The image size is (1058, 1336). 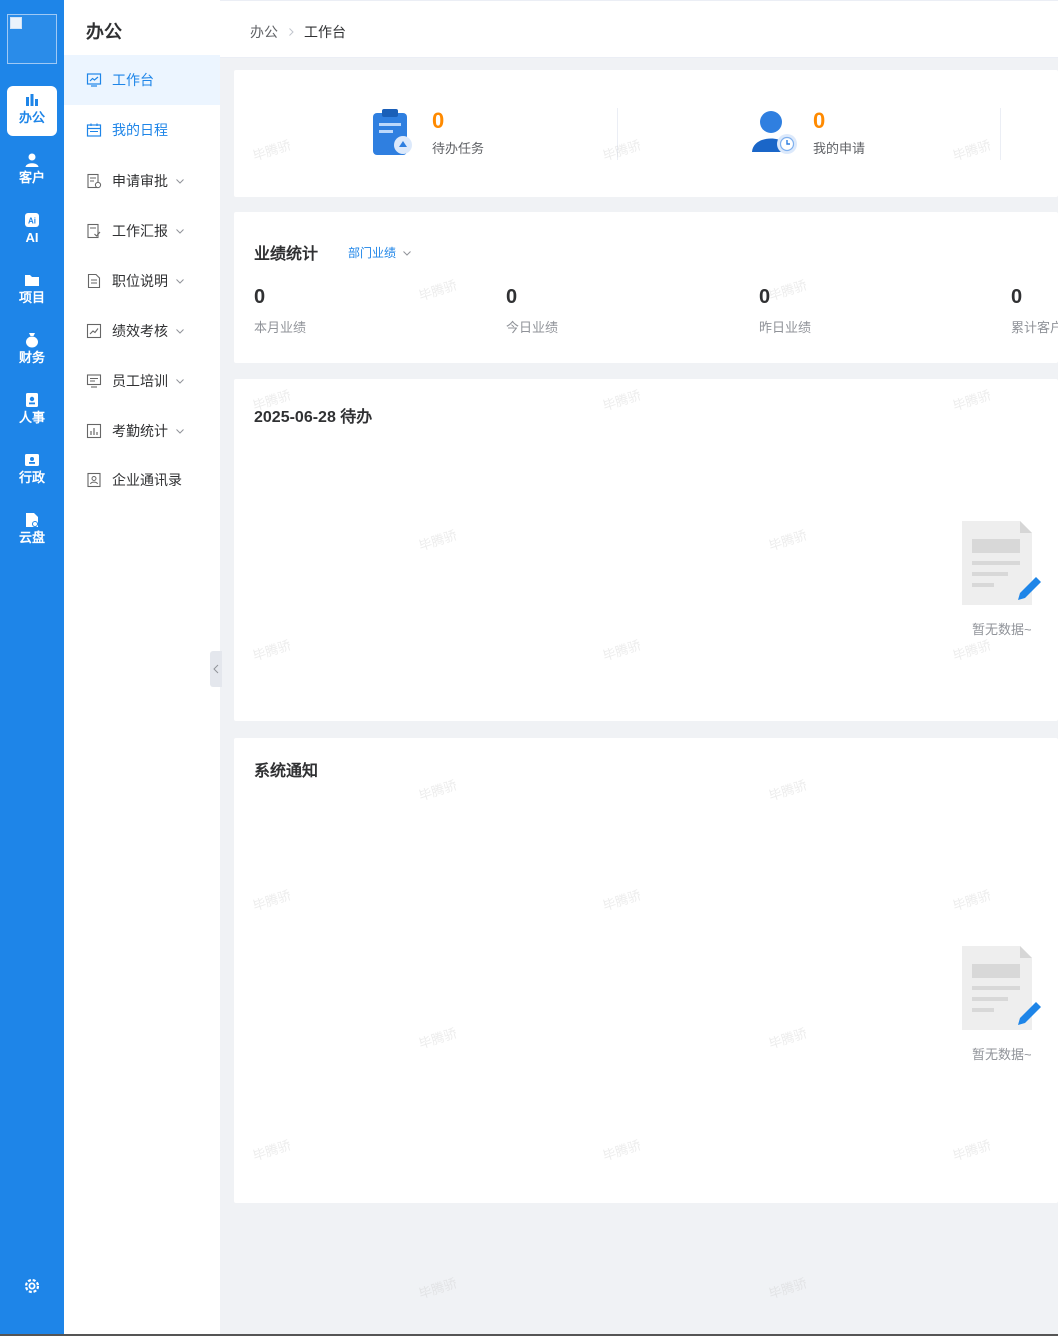 What do you see at coordinates (31, 297) in the screenshot?
I see `rail-item-label: 项目` at bounding box center [31, 297].